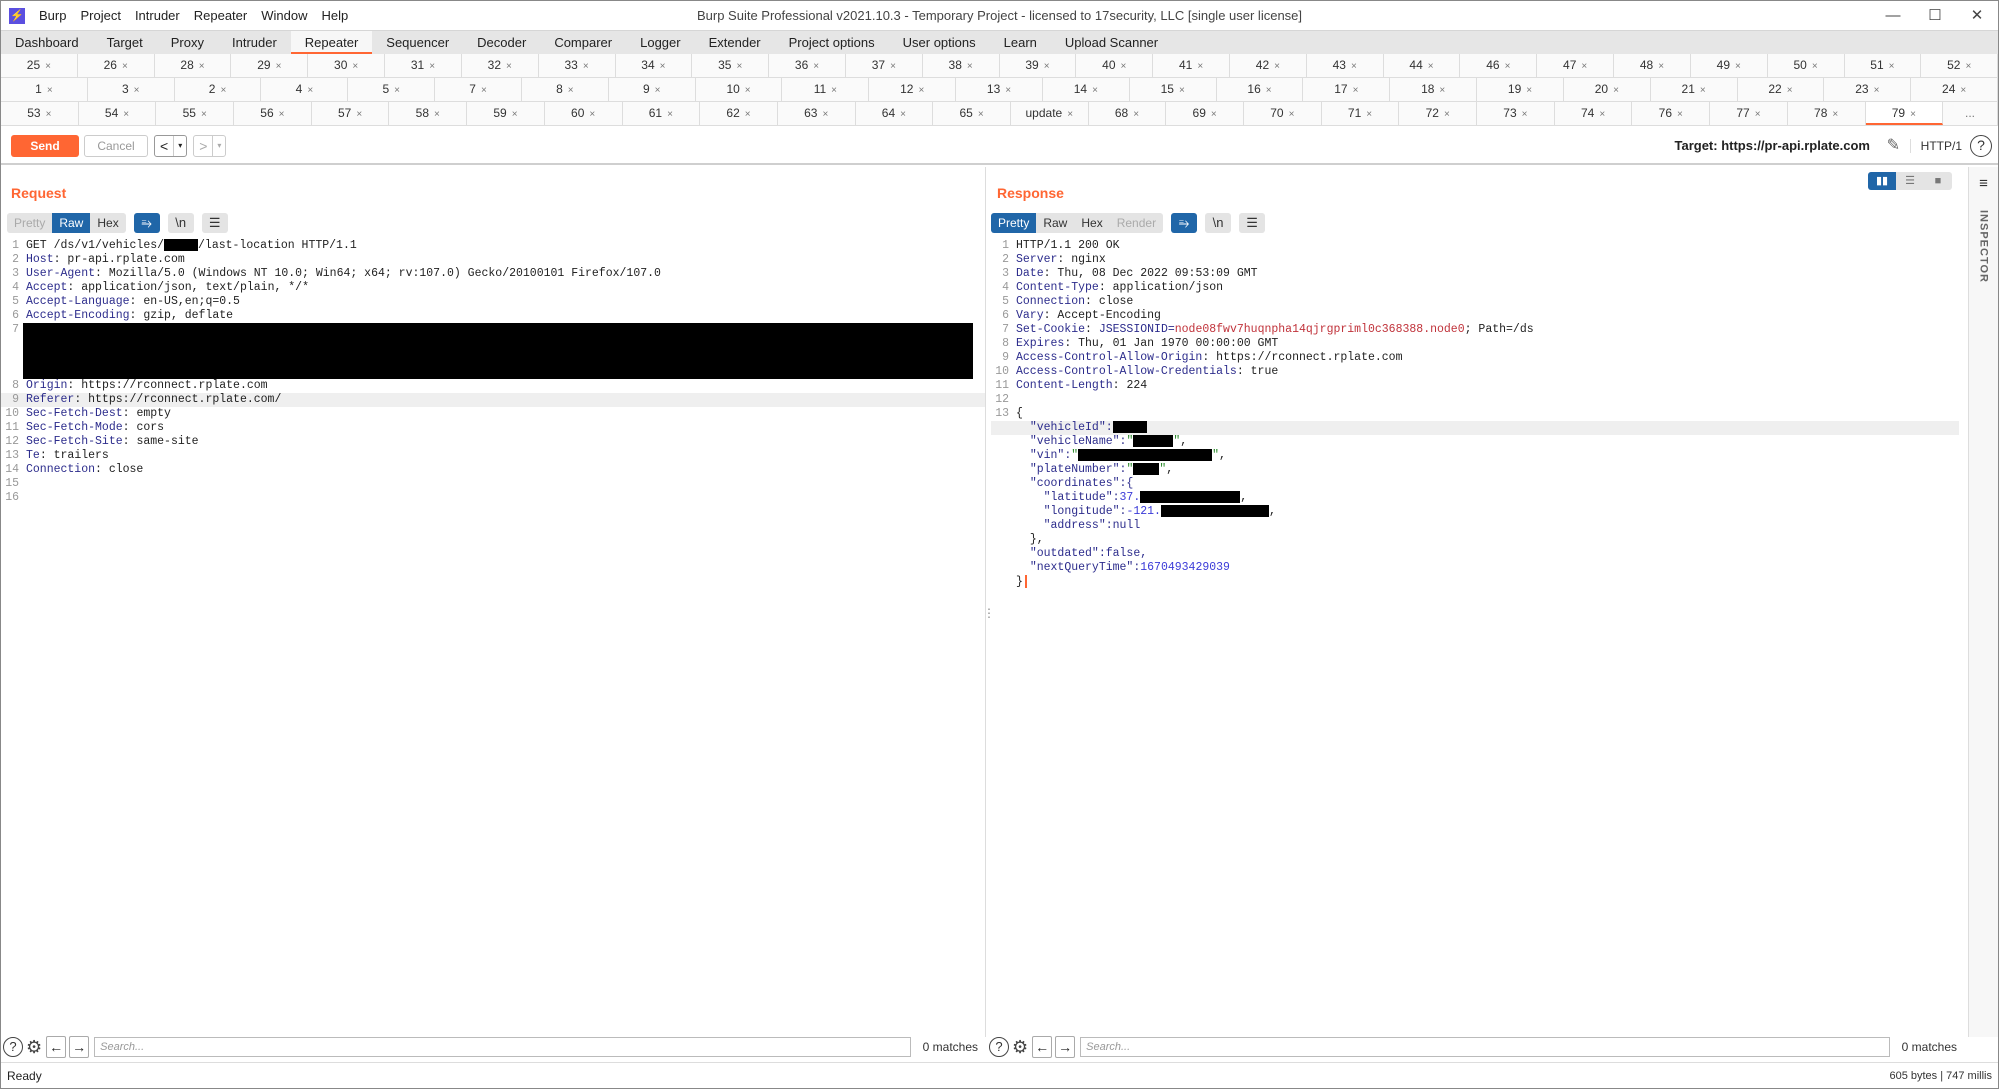  I want to click on repeater-tab-32: 32 ×, so click(500, 65).